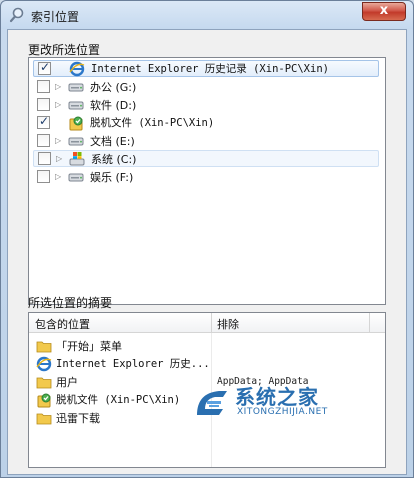 The height and width of the screenshot is (478, 414). Describe the element at coordinates (277, 397) in the screenshot. I see `watermark-text-cn: 系统之家` at that location.